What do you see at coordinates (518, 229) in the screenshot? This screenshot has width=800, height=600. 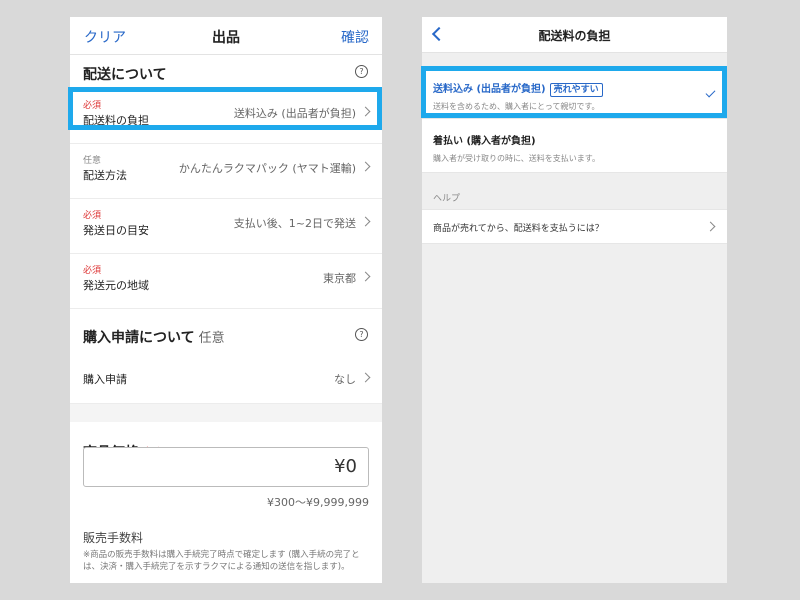 I see `help-item-label: 商品が売れてから、配送料を支払うには？` at bounding box center [518, 229].